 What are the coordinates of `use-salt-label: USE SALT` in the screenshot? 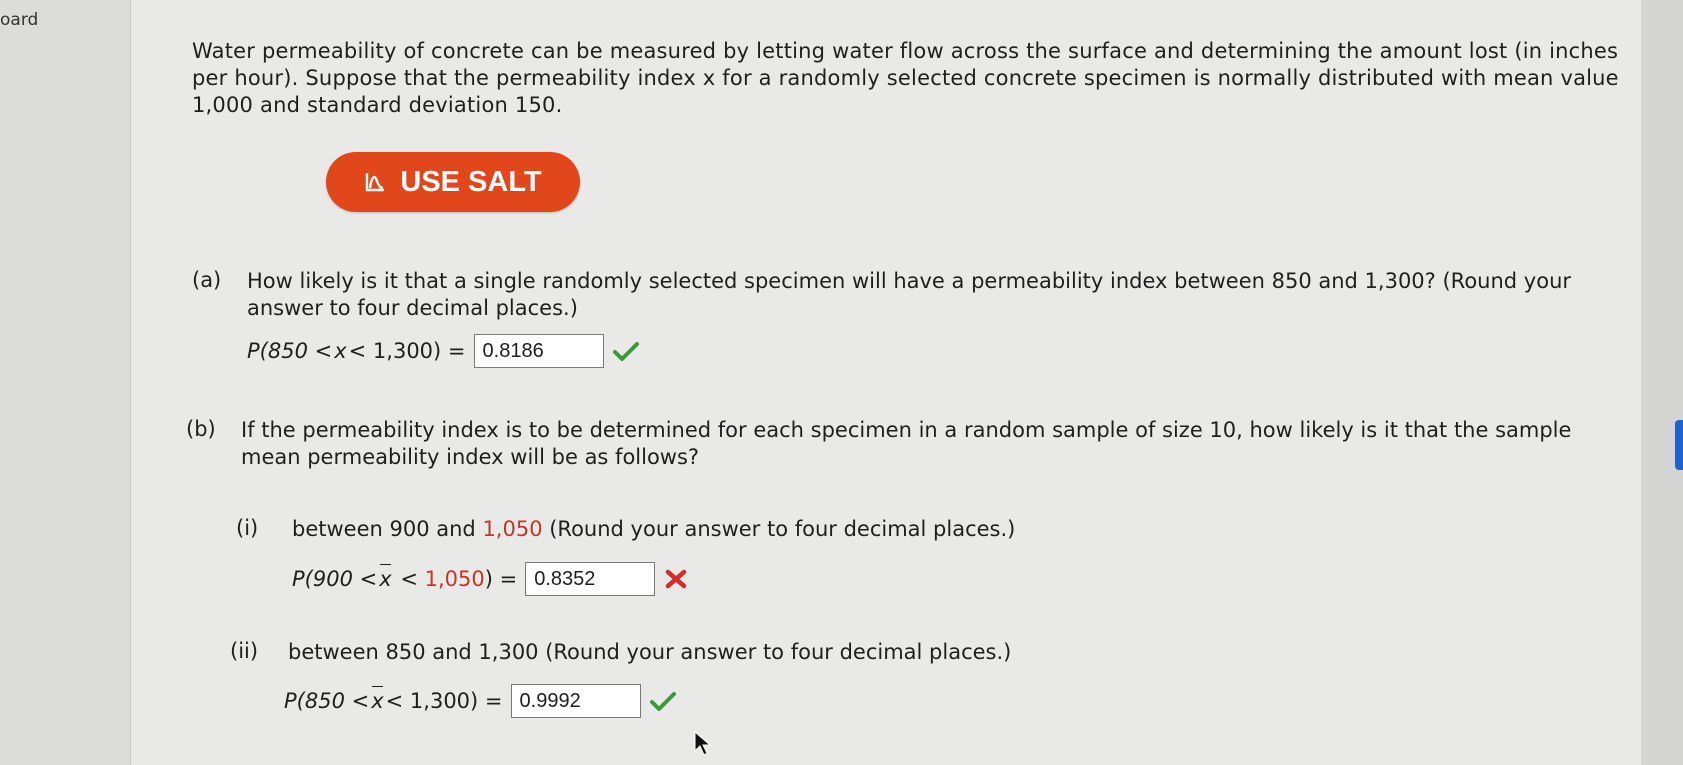 It's located at (471, 181).